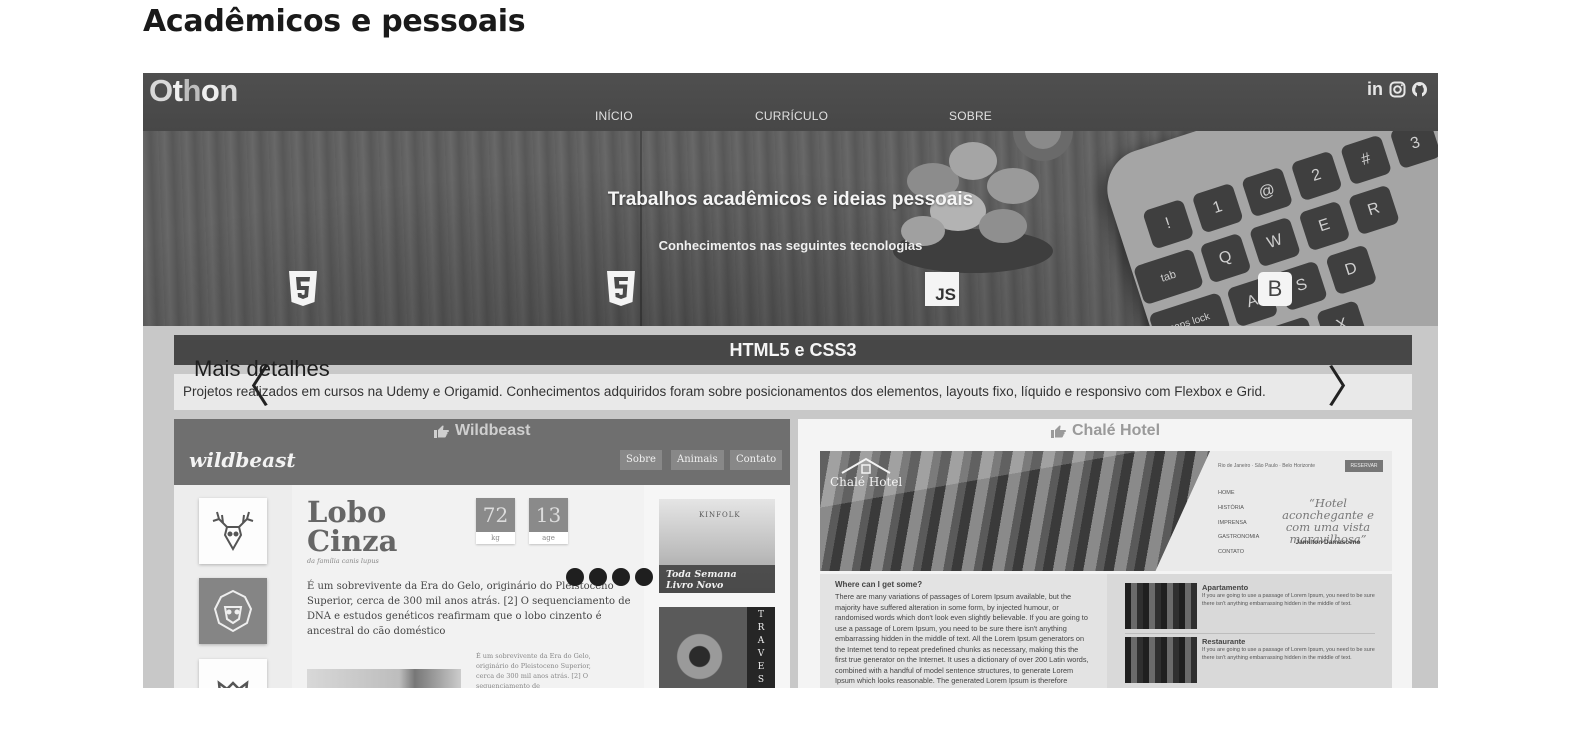 This screenshot has width=1582, height=740. I want to click on logo-letter: o, so click(210, 90).